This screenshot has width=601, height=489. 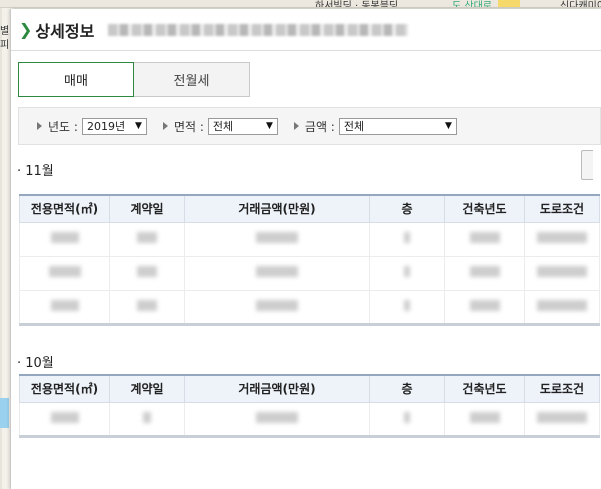 What do you see at coordinates (192, 79) in the screenshot?
I see `tab-rent: 전월세` at bounding box center [192, 79].